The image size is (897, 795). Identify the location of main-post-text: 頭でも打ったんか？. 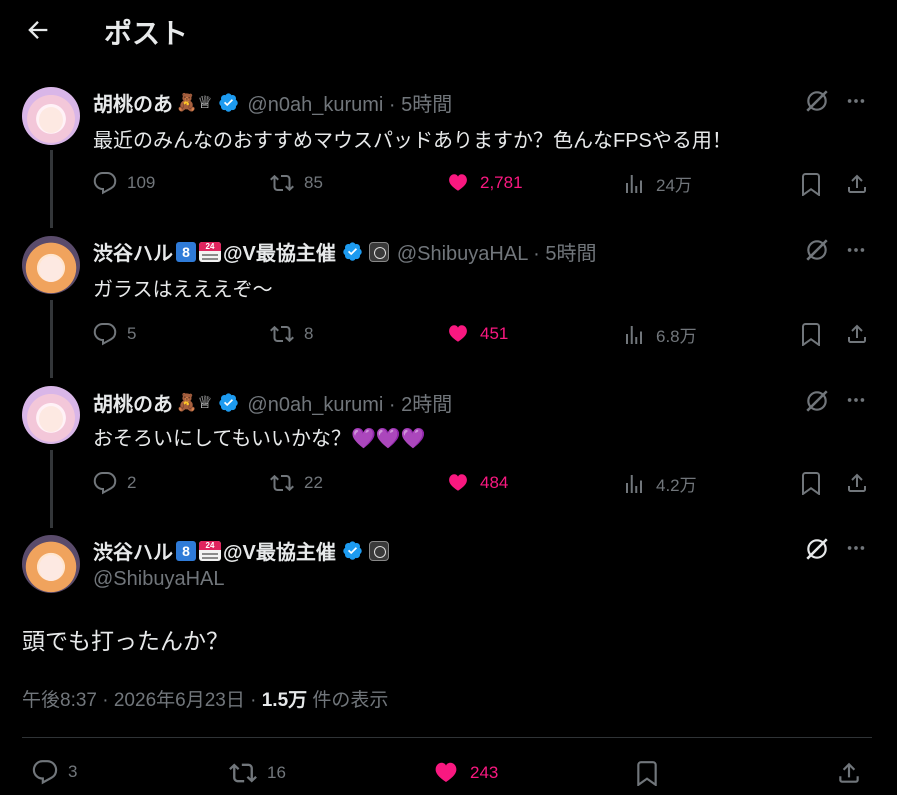
(125, 641).